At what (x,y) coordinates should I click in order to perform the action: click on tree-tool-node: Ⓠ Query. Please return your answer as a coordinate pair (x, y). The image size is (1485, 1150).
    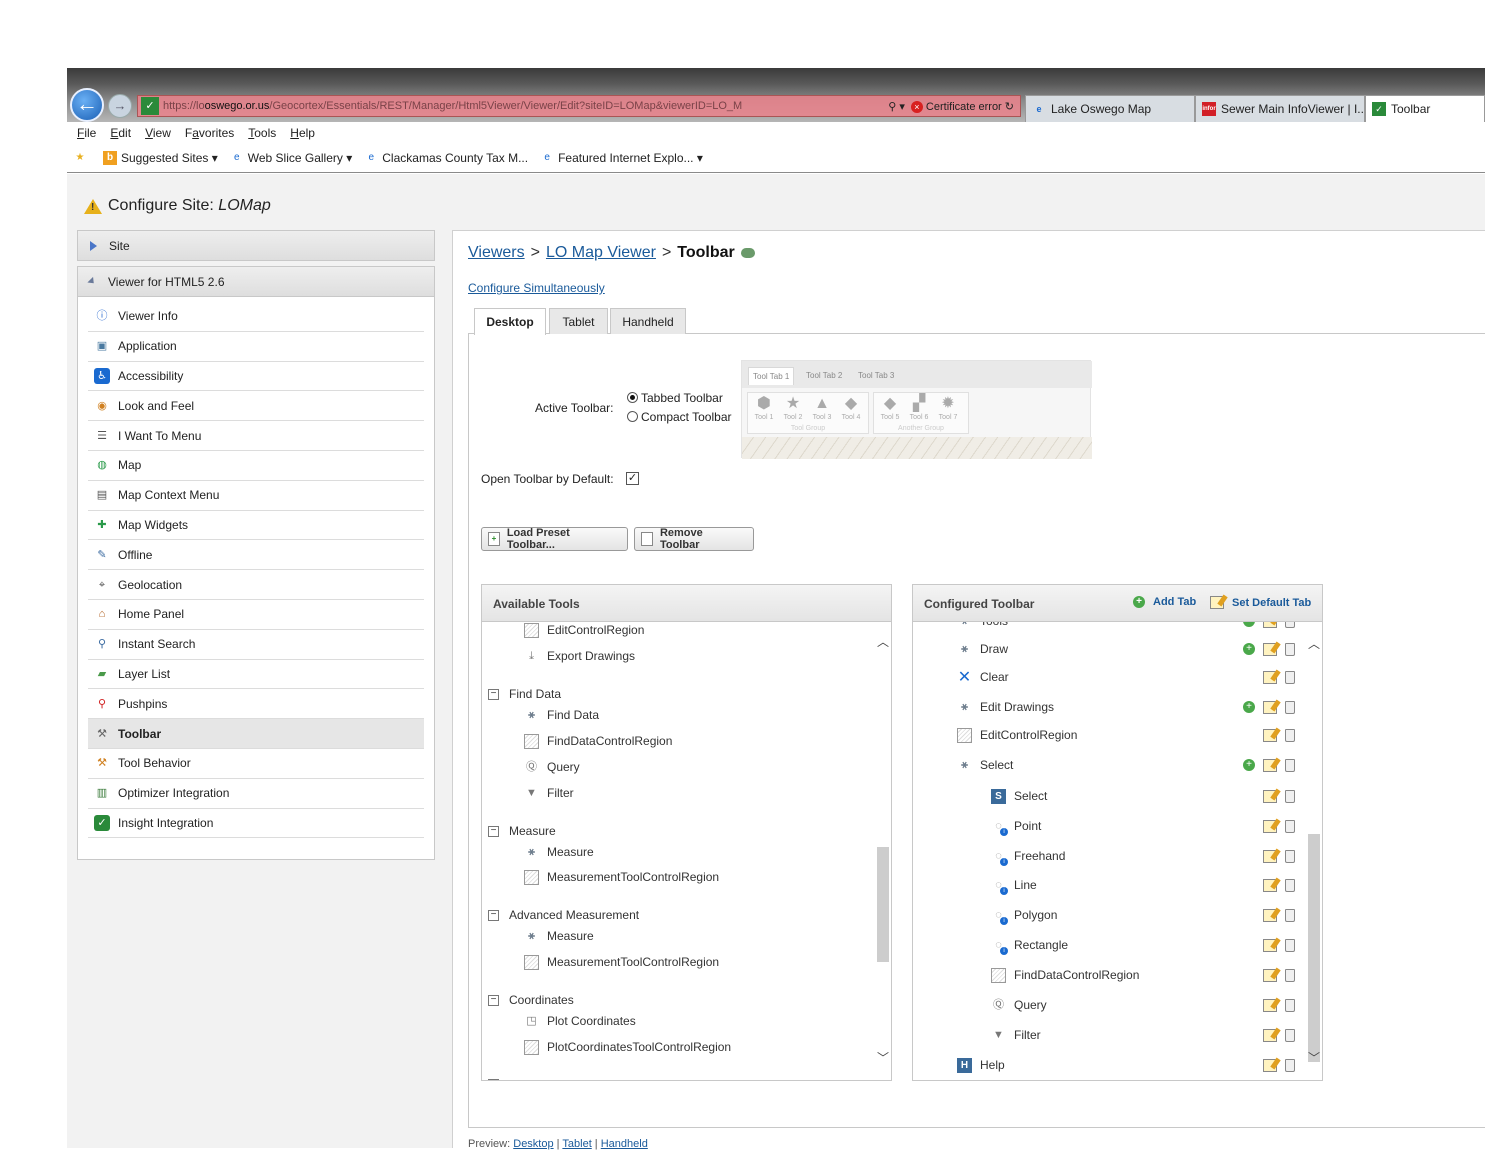
    Looking at the image, I should click on (552, 767).